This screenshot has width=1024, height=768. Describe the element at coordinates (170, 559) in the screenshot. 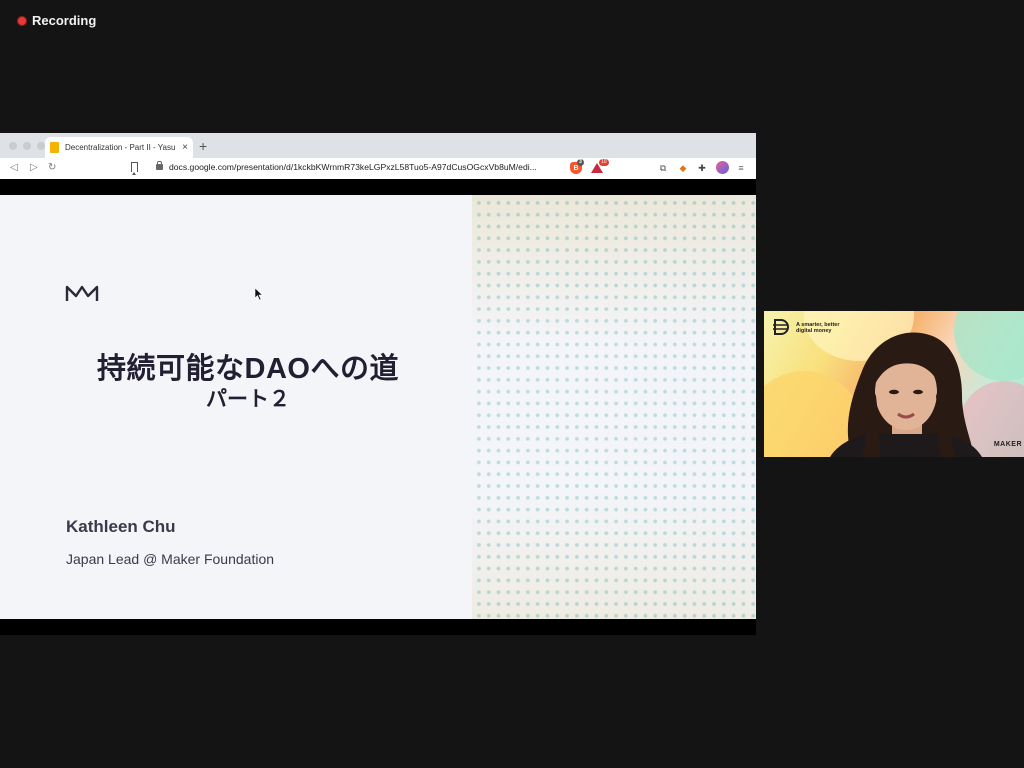

I see `presenter-role: Japan Lead @ Maker Foundation` at that location.